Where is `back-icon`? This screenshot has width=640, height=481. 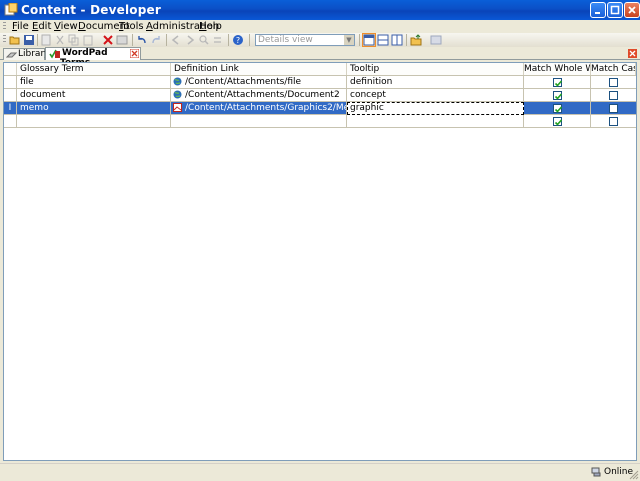
back-icon is located at coordinates (175, 40).